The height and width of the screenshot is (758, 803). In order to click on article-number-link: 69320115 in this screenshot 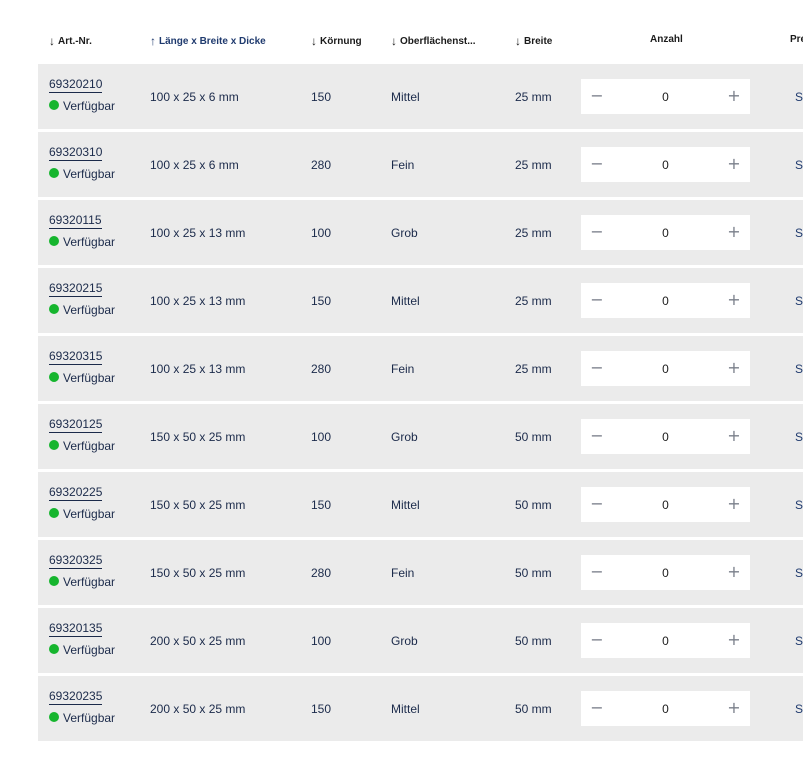, I will do `click(75, 221)`.